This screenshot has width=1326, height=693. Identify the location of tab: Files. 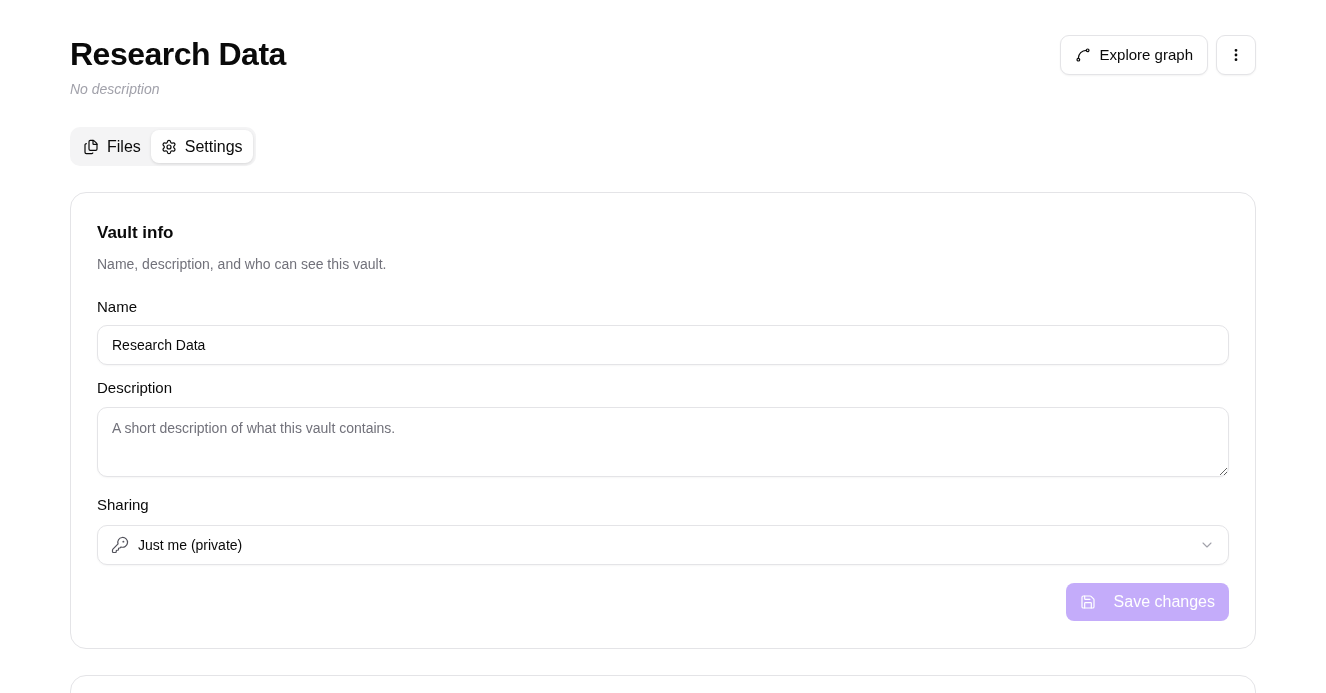
(112, 146).